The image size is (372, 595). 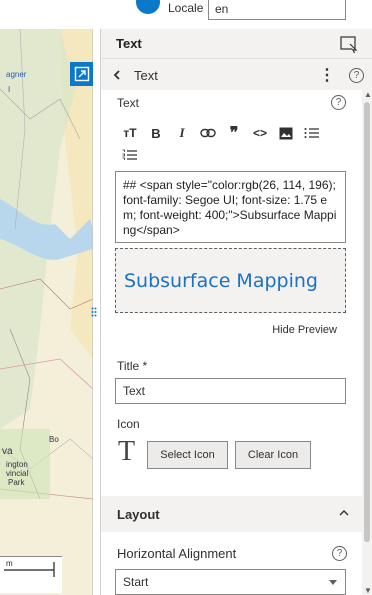 What do you see at coordinates (148, 7) in the screenshot?
I see `search-icon` at bounding box center [148, 7].